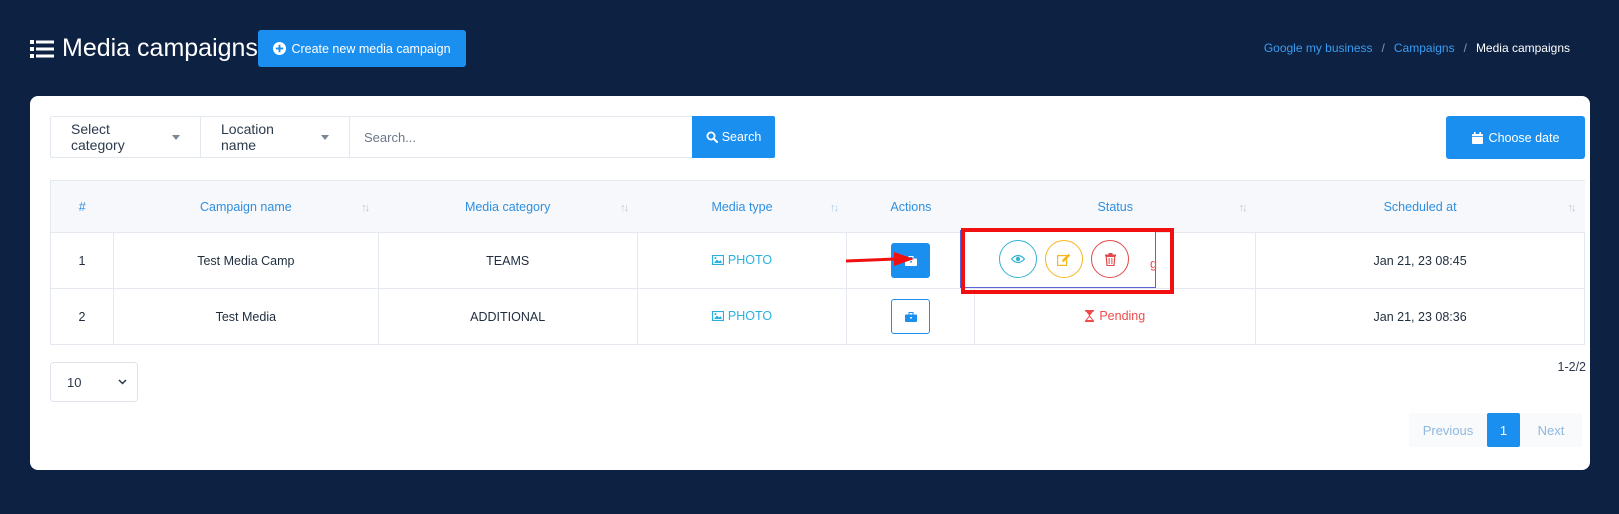 Image resolution: width=1619 pixels, height=514 pixels. I want to click on list-icon, so click(42, 48).